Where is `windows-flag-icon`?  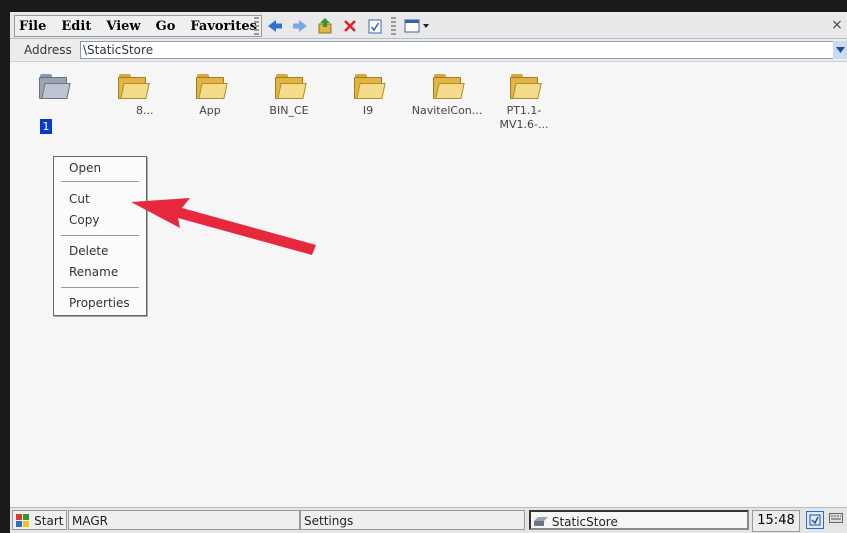 windows-flag-icon is located at coordinates (25, 521).